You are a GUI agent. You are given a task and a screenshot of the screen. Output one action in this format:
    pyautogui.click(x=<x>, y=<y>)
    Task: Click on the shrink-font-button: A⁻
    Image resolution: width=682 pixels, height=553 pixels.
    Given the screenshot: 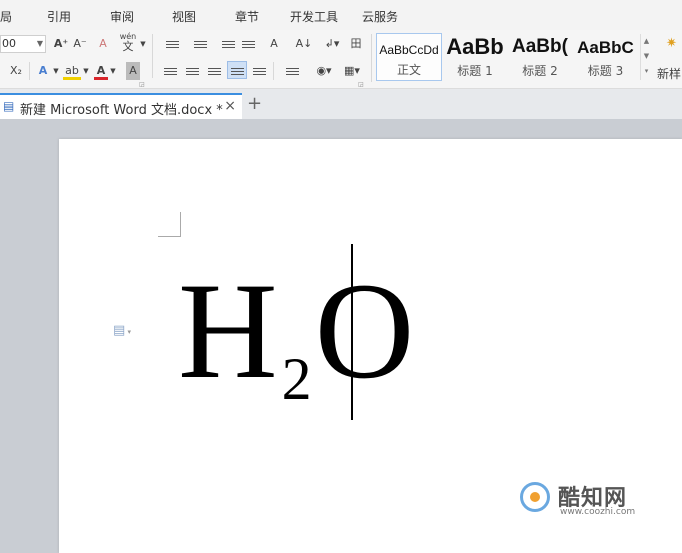 What is the action you would take?
    pyautogui.click(x=80, y=44)
    